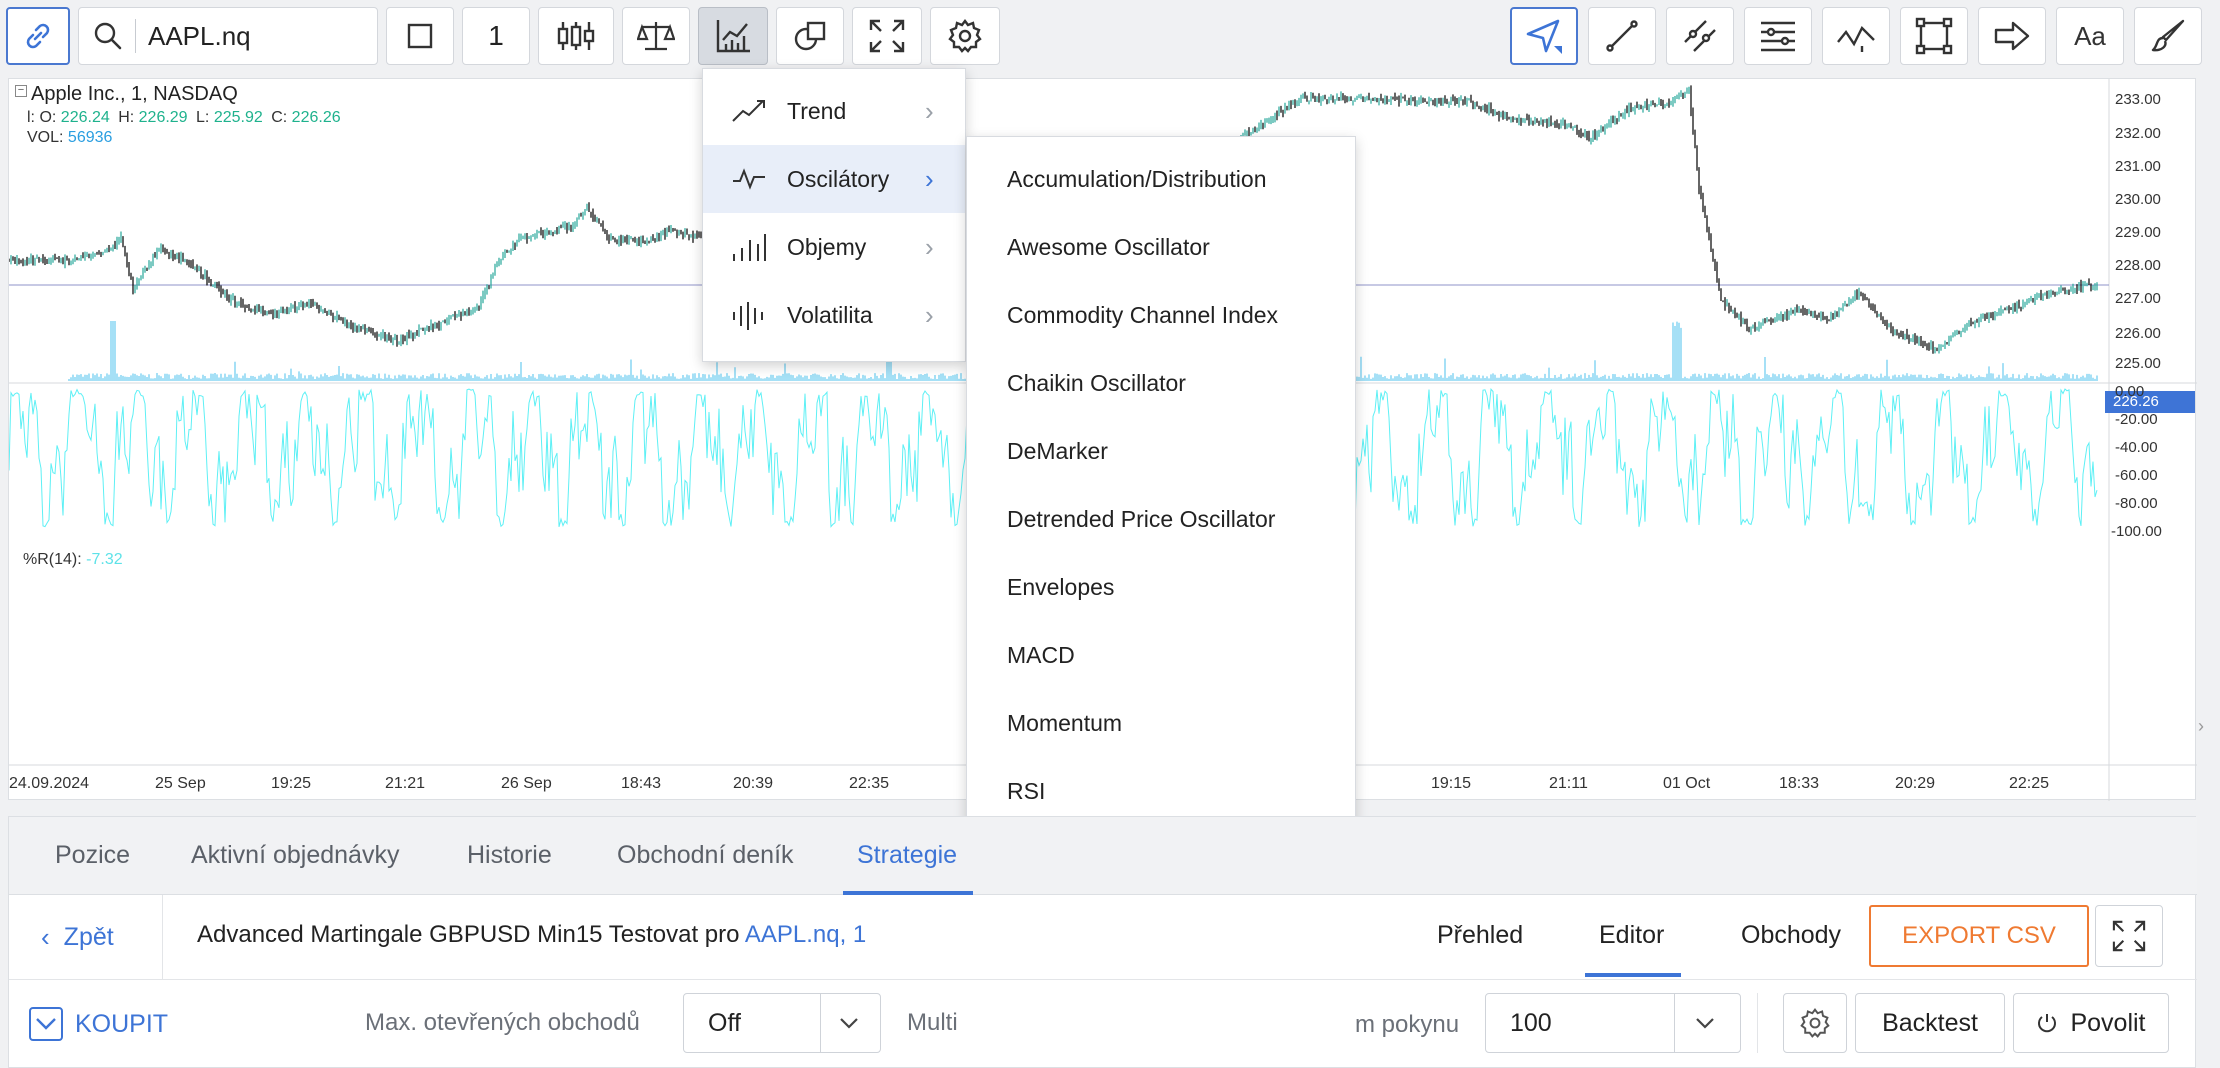 This screenshot has width=2220, height=1068. Describe the element at coordinates (1568, 783) in the screenshot. I see `time-axis-tick: 21:11` at that location.